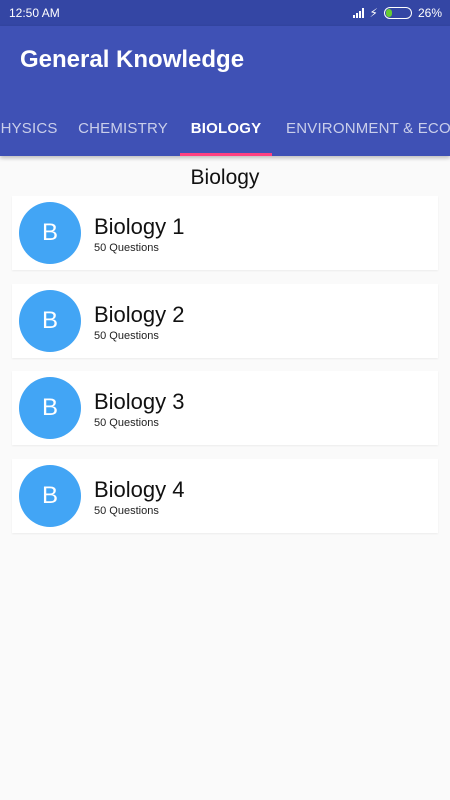 The width and height of the screenshot is (450, 800). Describe the element at coordinates (226, 154) in the screenshot. I see `tab-indicator` at that location.